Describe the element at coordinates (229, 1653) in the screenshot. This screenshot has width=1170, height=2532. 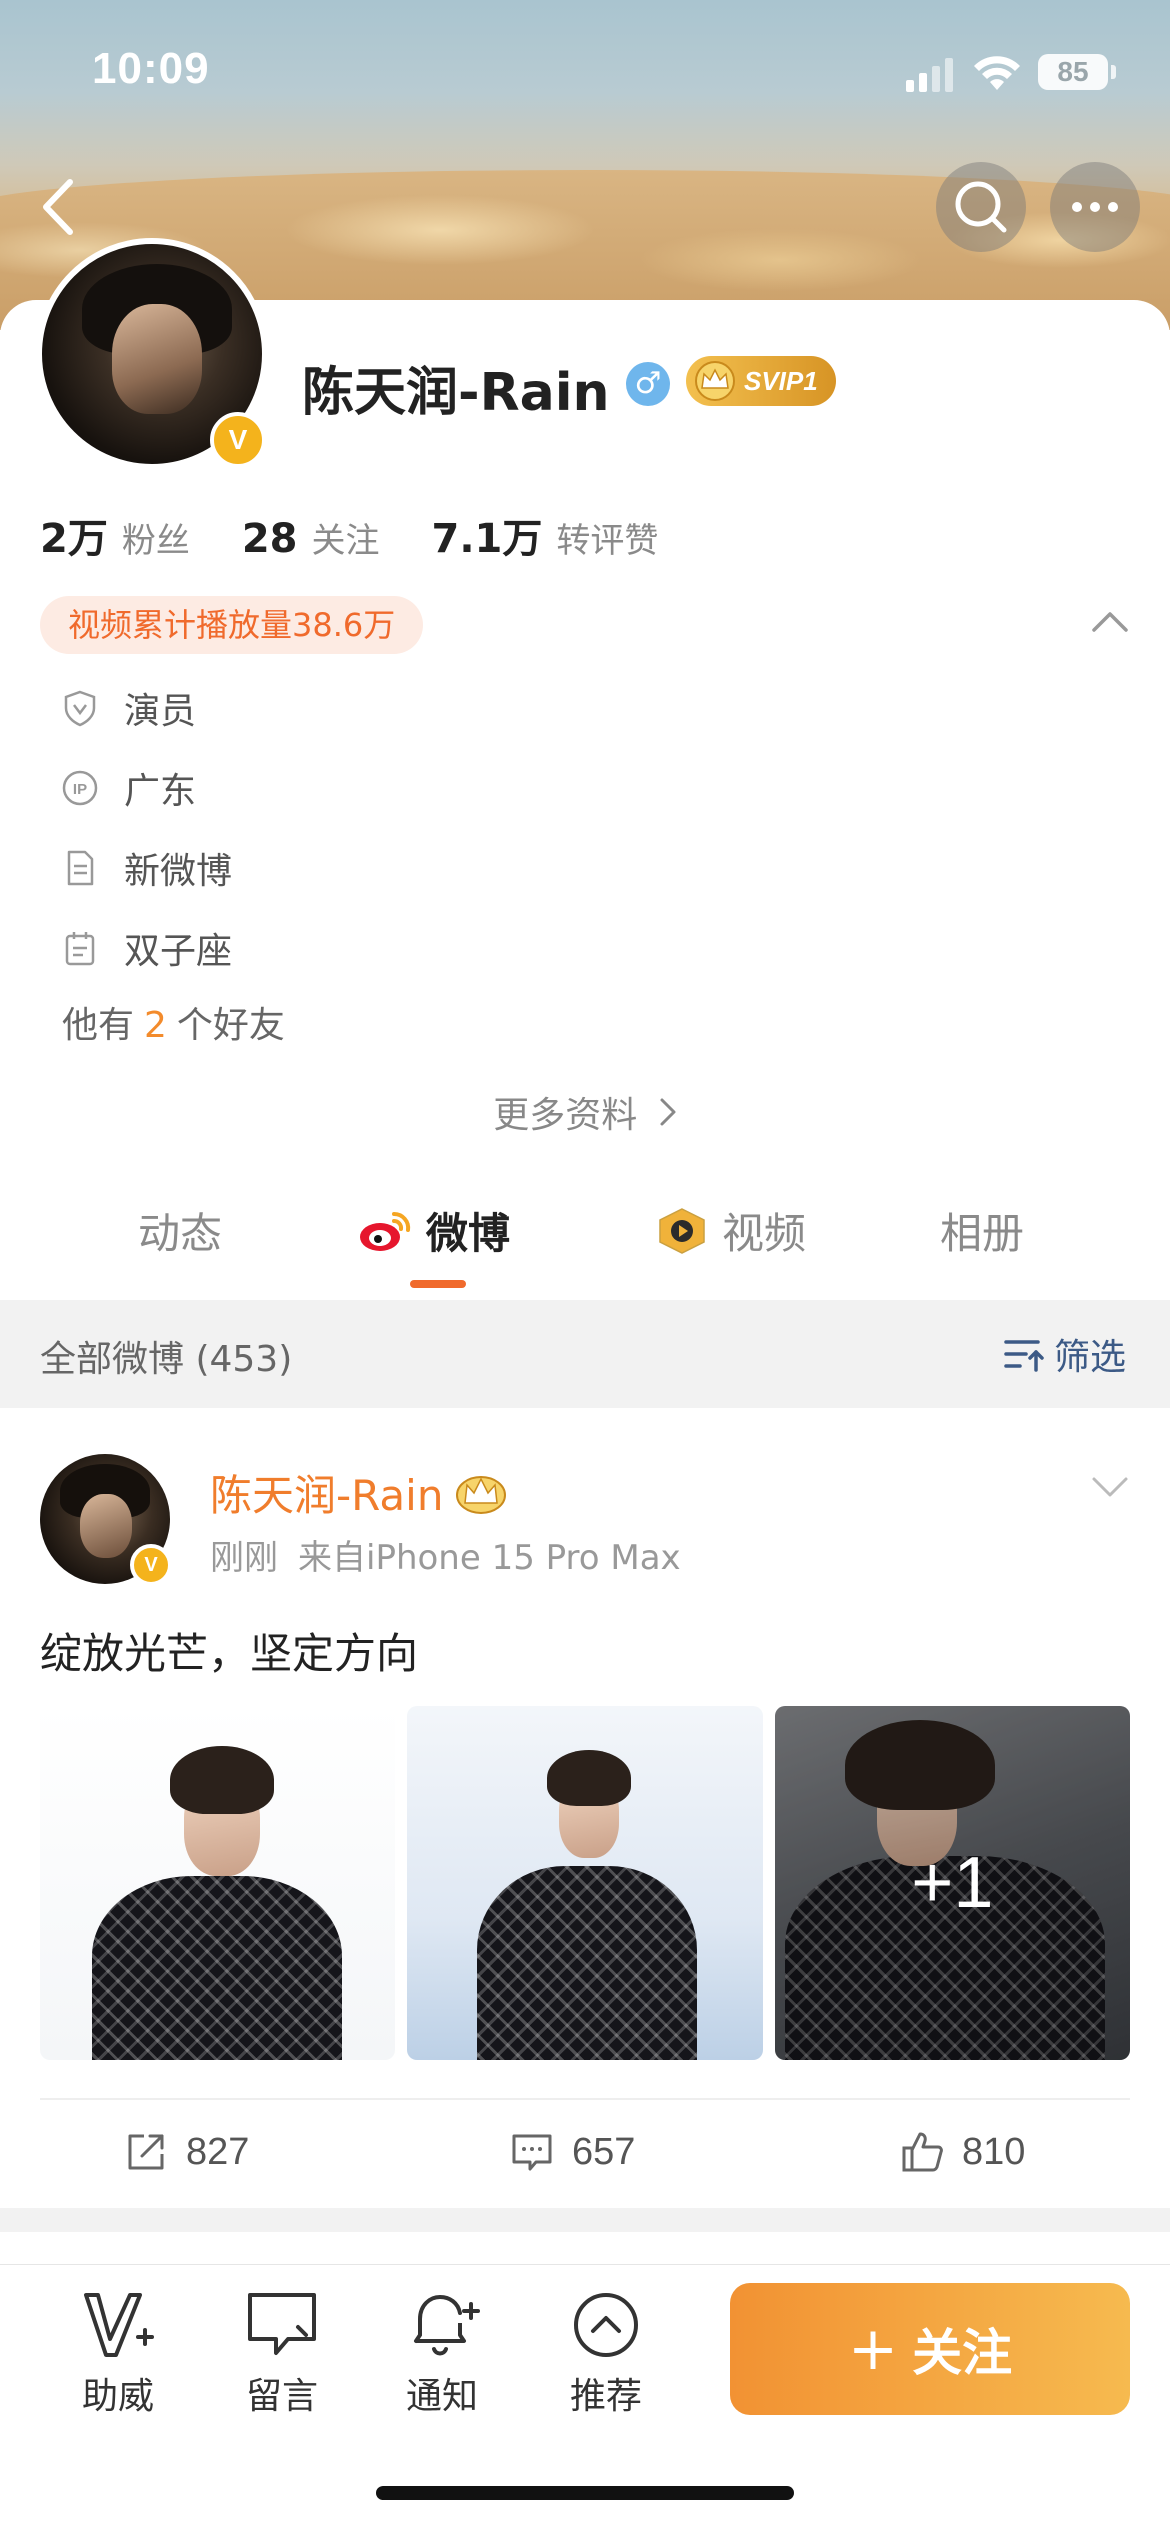
I see `post-text: 绽放光芒，坚定方向` at that location.